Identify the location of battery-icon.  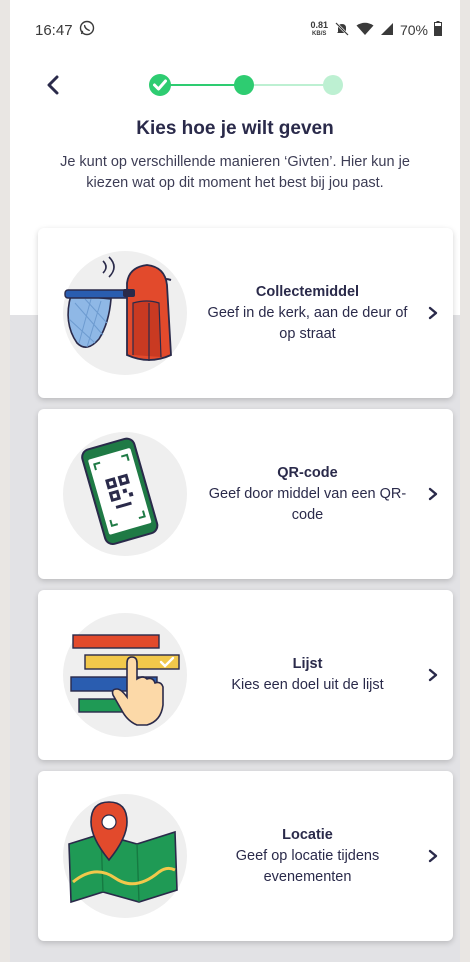
(438, 30).